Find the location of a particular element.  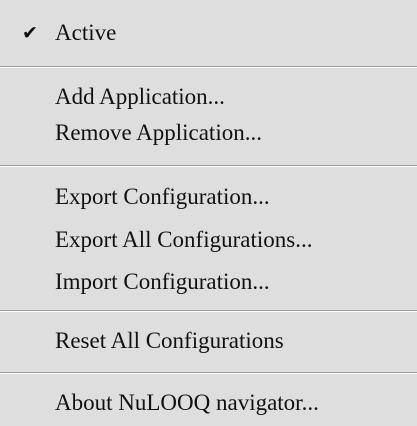

menu-item-active: ✔ Active is located at coordinates (208, 33).